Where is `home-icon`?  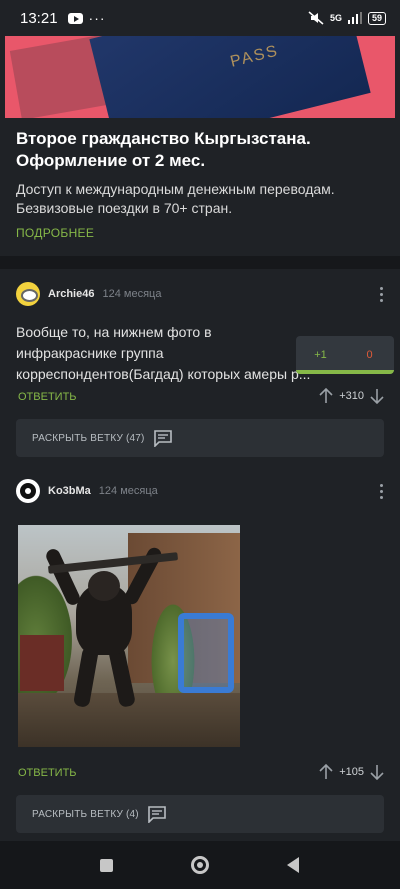 home-icon is located at coordinates (199, 865).